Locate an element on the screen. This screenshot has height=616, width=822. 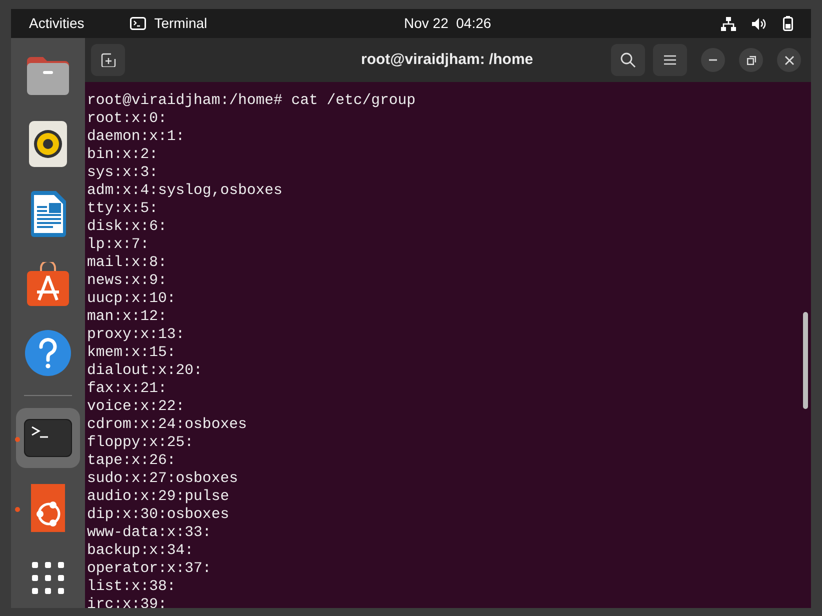
terminal-line: tape:x:26: is located at coordinates (131, 461).